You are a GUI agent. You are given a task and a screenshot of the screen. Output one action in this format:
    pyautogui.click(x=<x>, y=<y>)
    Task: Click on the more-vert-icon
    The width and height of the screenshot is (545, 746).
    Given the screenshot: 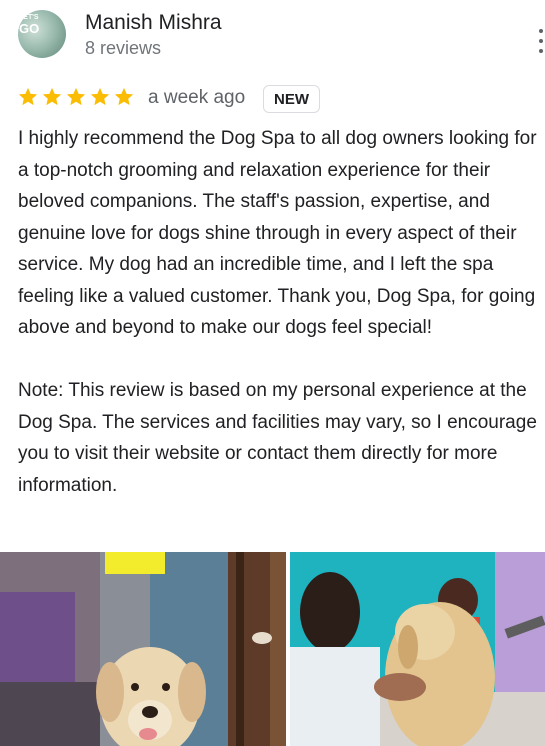 What is the action you would take?
    pyautogui.click(x=540, y=41)
    